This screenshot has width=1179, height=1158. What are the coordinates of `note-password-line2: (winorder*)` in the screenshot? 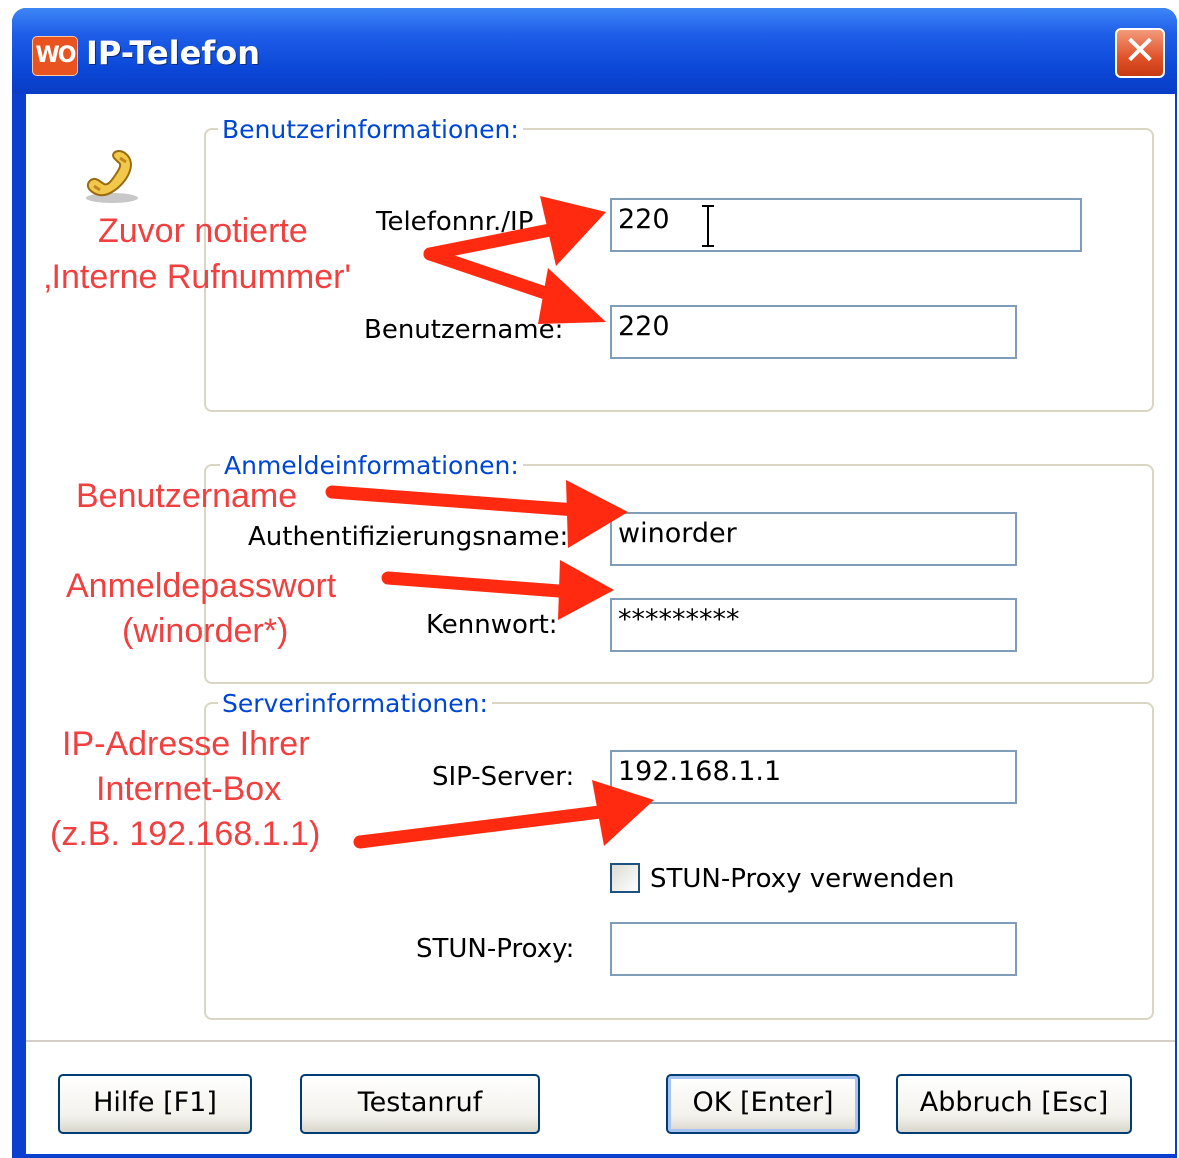 It's located at (205, 631).